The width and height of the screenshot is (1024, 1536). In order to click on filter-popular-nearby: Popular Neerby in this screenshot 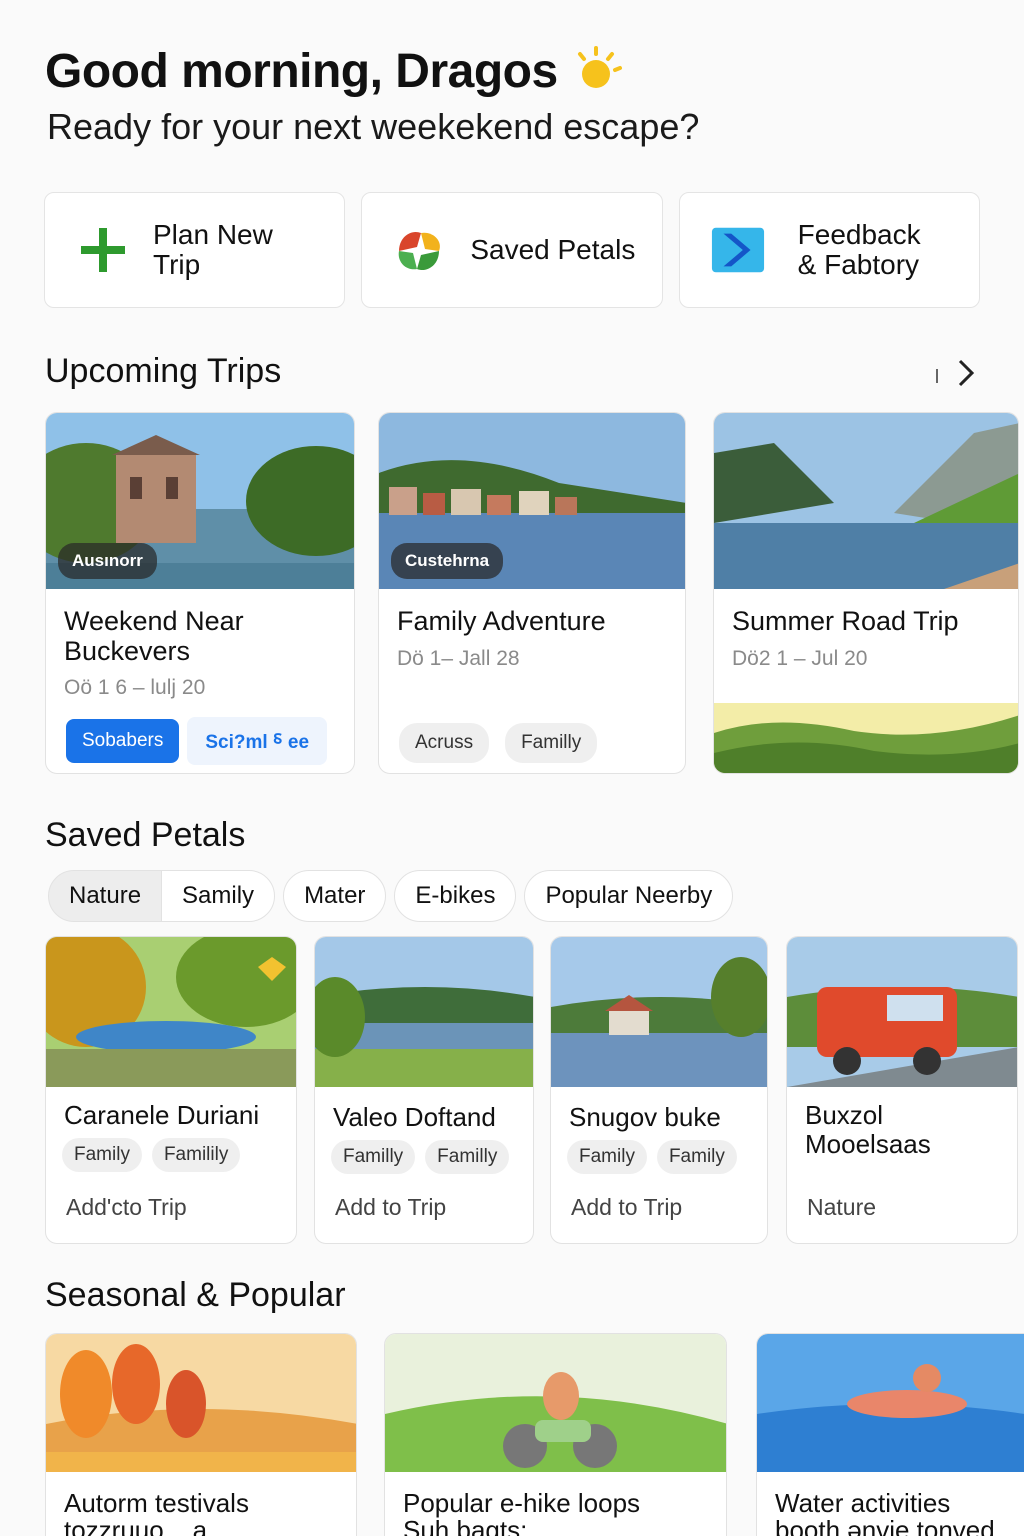, I will do `click(629, 896)`.